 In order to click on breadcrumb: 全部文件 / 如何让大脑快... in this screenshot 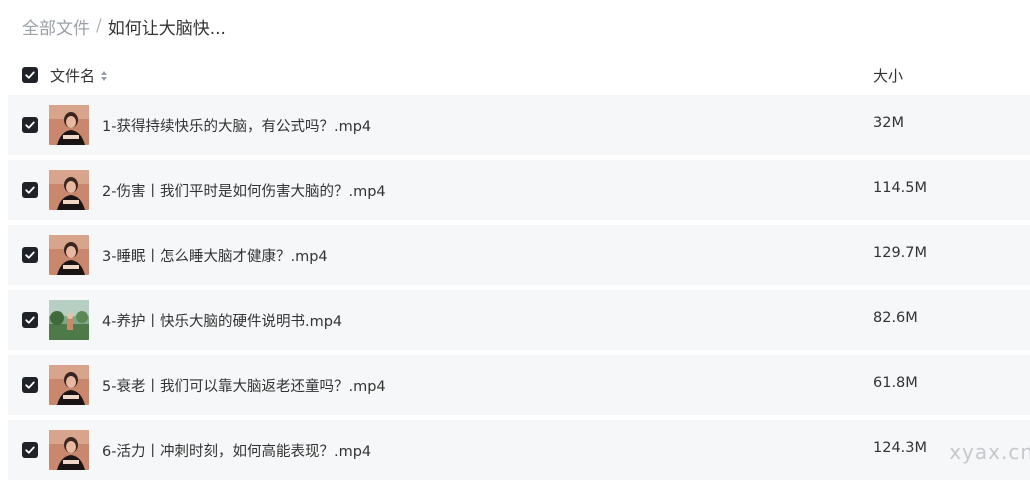, I will do `click(124, 26)`.